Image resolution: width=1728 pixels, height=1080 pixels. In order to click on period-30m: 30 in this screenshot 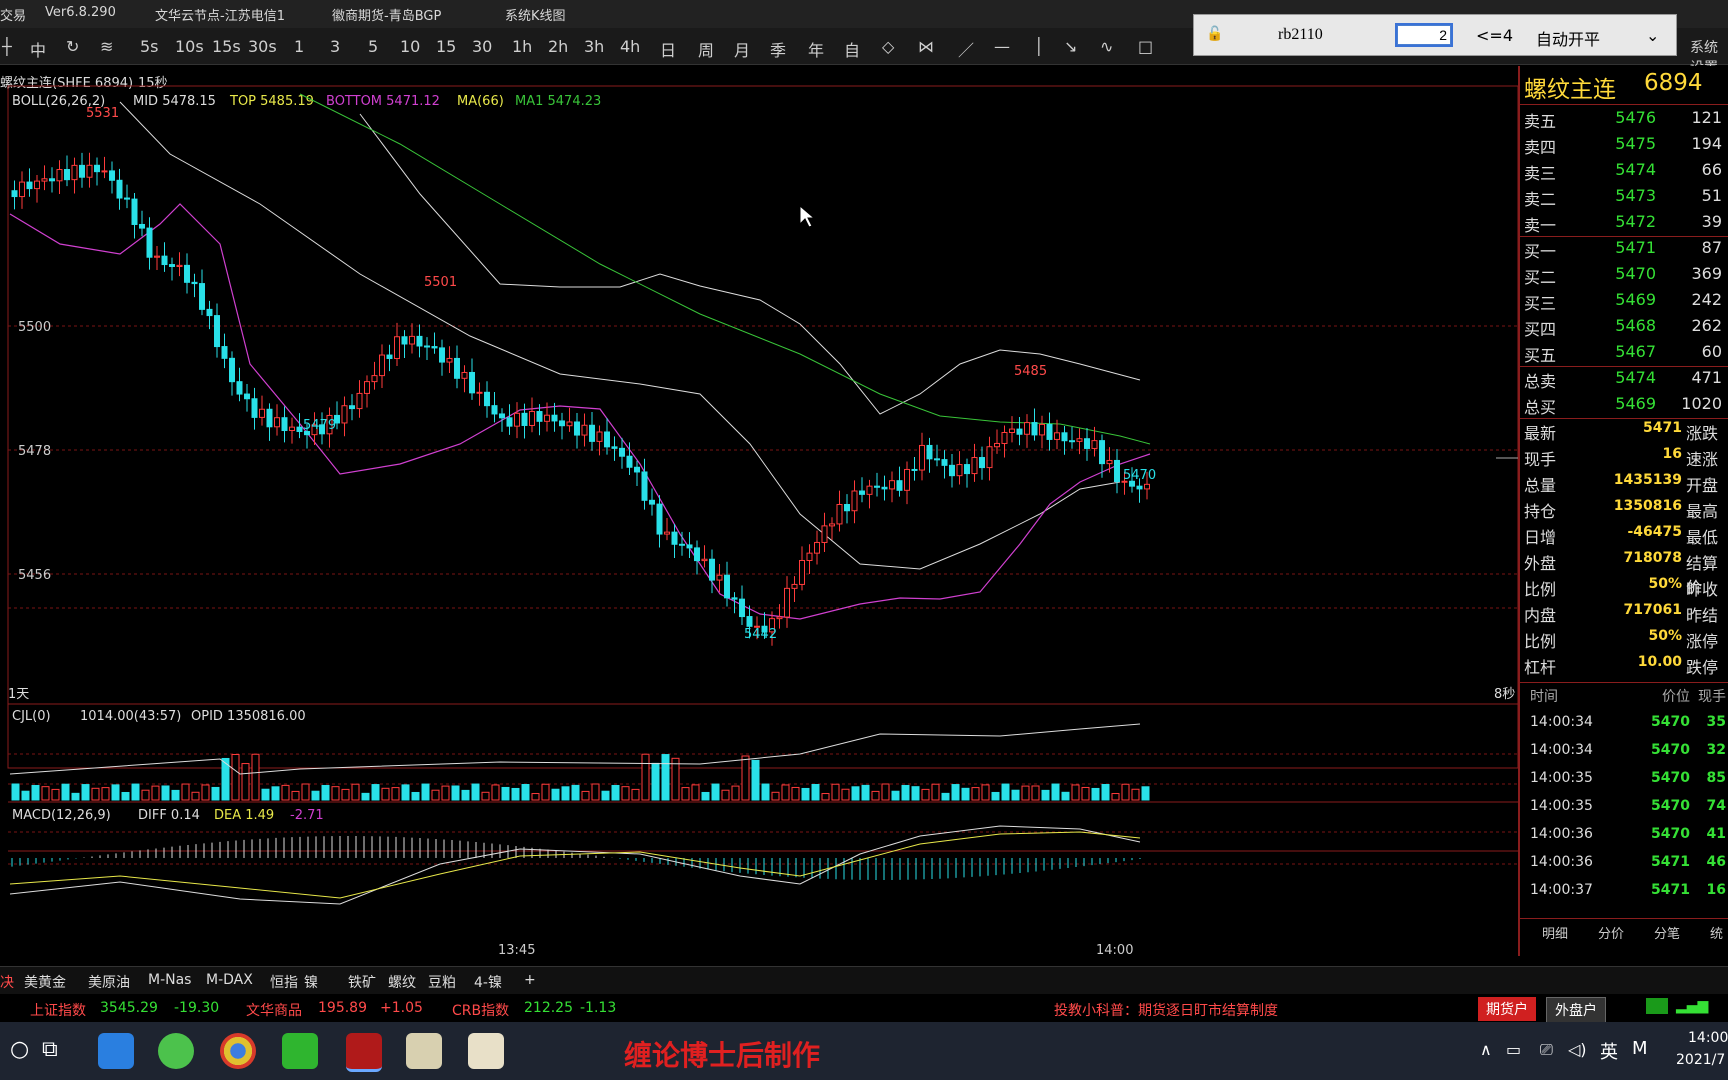, I will do `click(482, 46)`.